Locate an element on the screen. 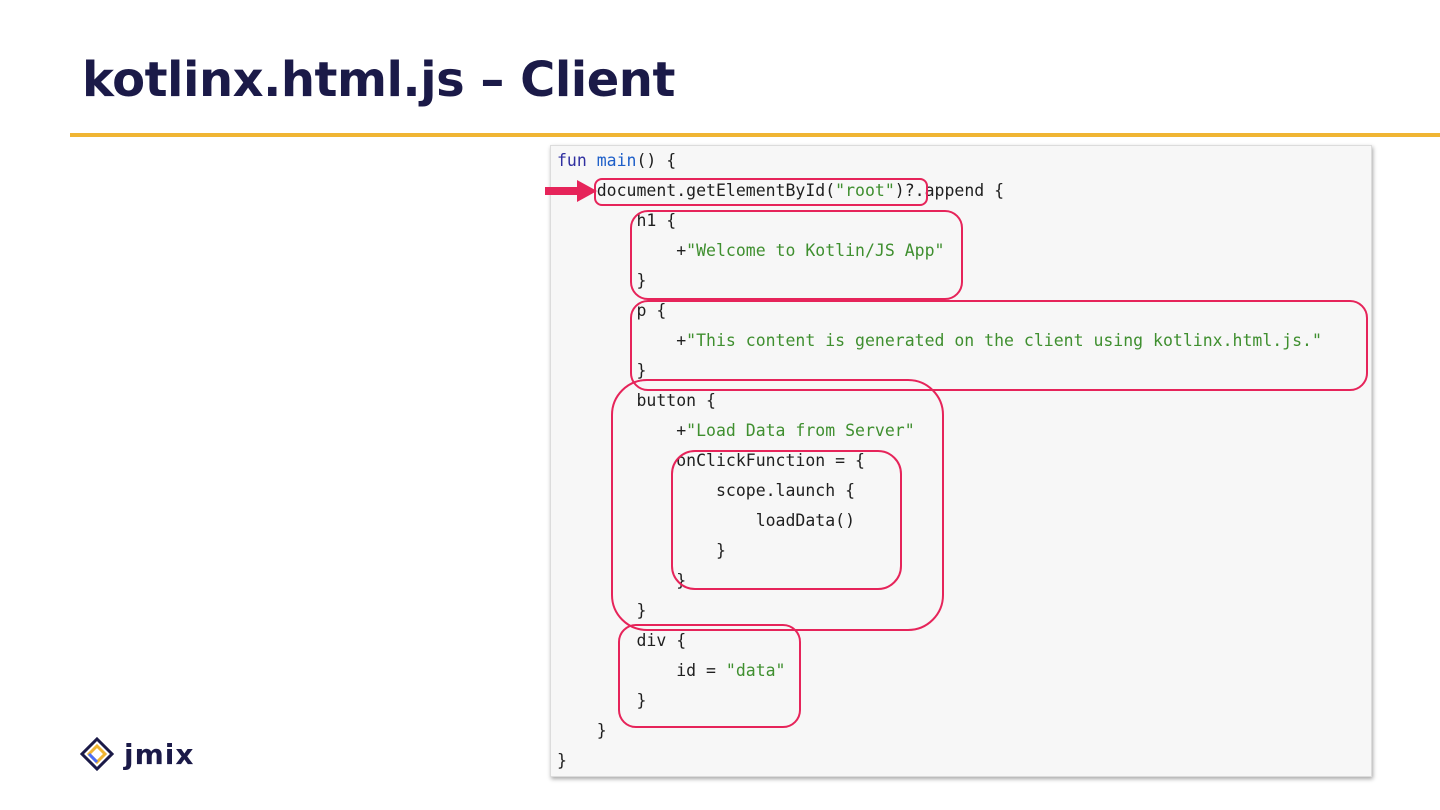  jmix-logo-icon is located at coordinates (97, 754).